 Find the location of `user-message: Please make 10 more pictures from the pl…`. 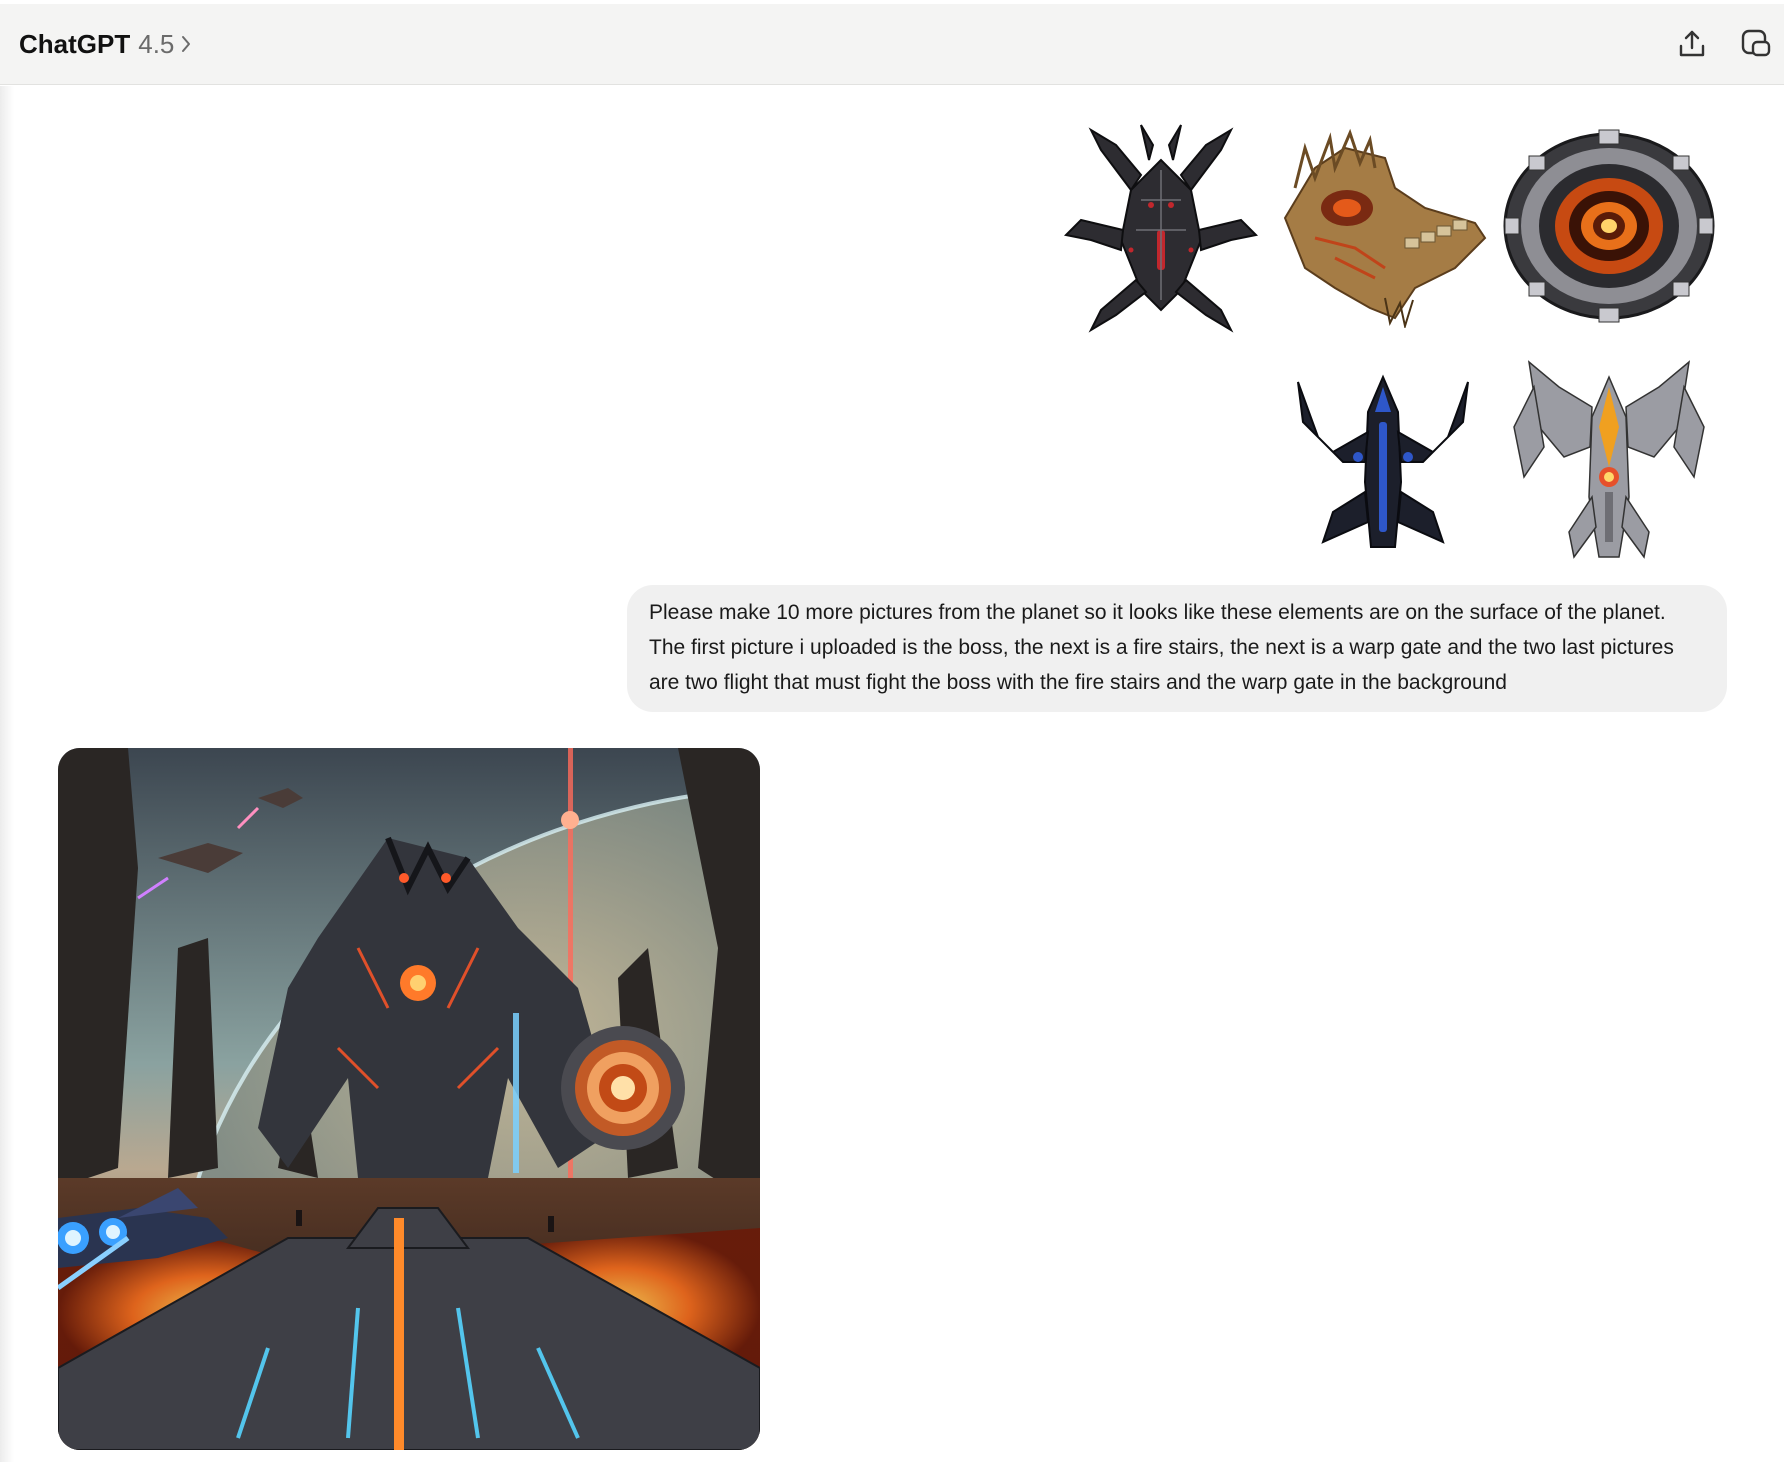

user-message: Please make 10 more pictures from the pl… is located at coordinates (1177, 648).